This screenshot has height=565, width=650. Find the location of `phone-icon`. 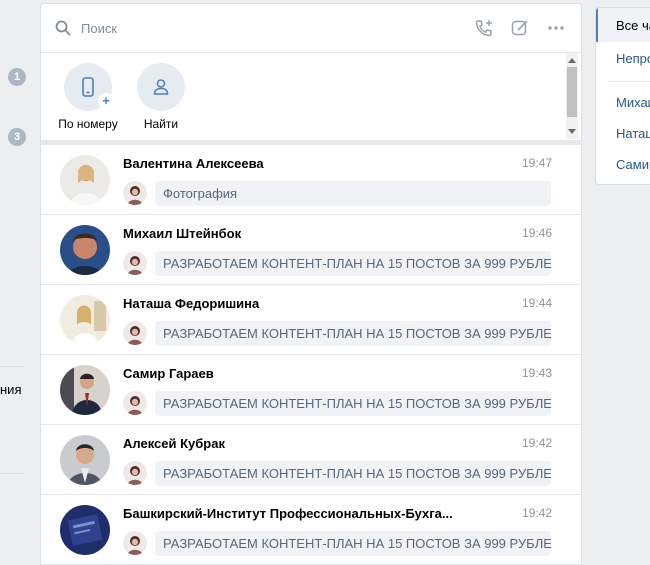

phone-icon is located at coordinates (88, 87).